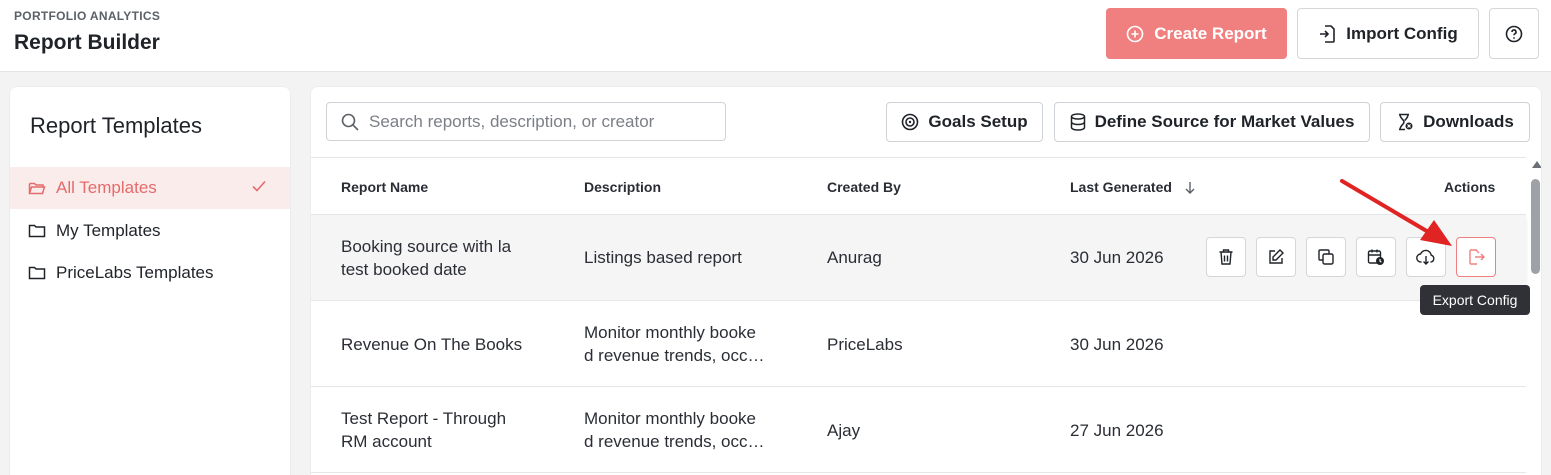 This screenshot has height=475, width=1551. Describe the element at coordinates (1406, 122) in the screenshot. I see `hourglass-icon` at that location.